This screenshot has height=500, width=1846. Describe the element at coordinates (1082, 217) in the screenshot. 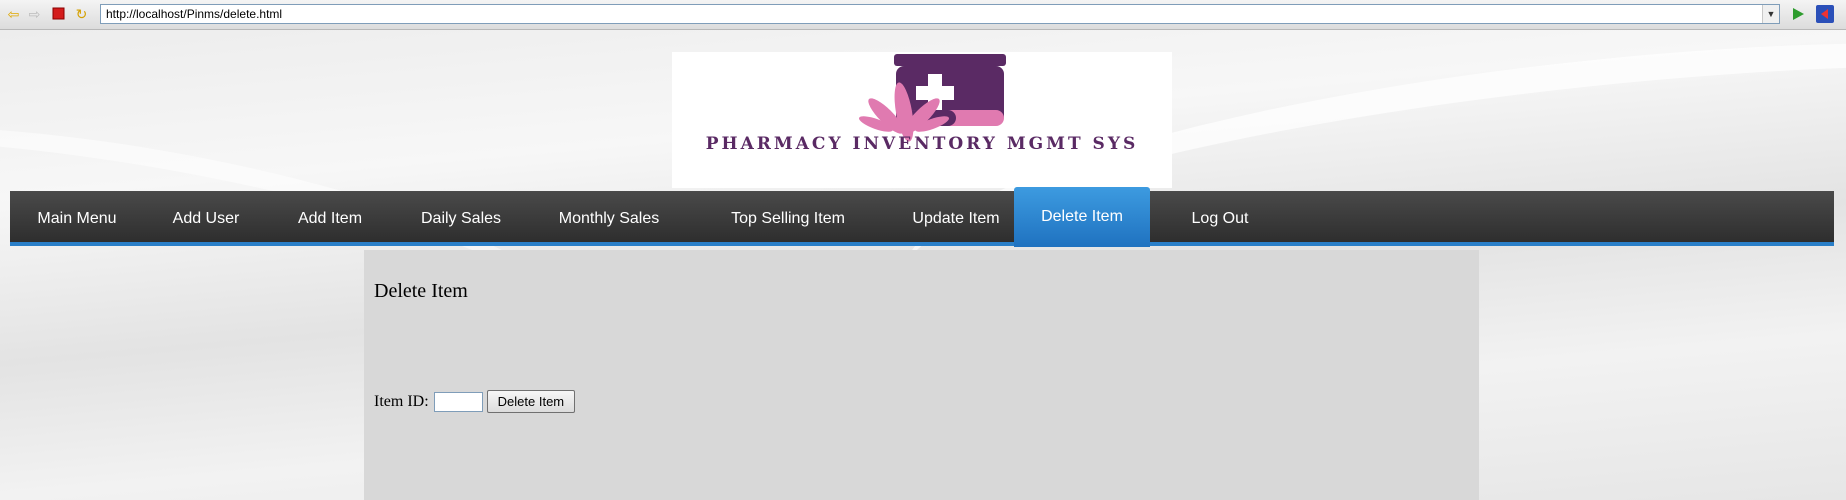

I see `nav-item-delete-item: Delete Item` at that location.